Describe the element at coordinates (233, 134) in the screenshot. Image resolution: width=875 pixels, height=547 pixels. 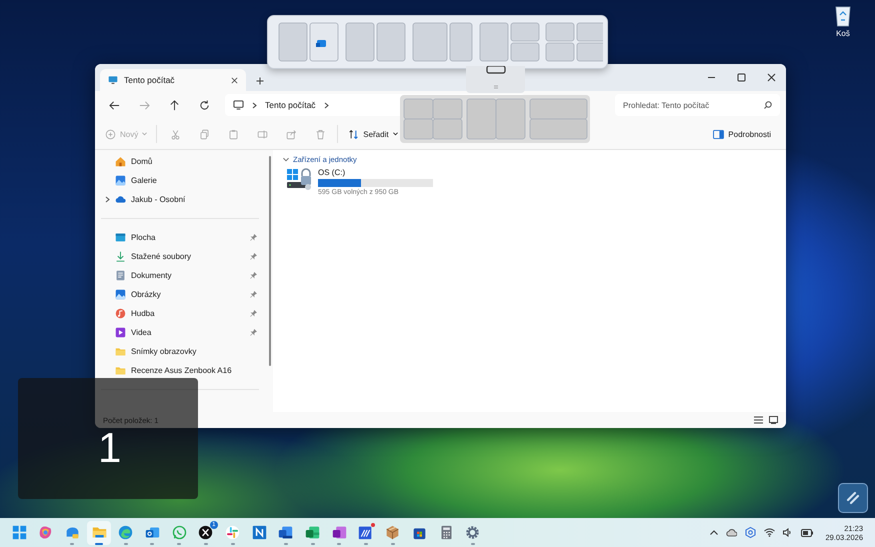
I see `clipboard-icon` at that location.